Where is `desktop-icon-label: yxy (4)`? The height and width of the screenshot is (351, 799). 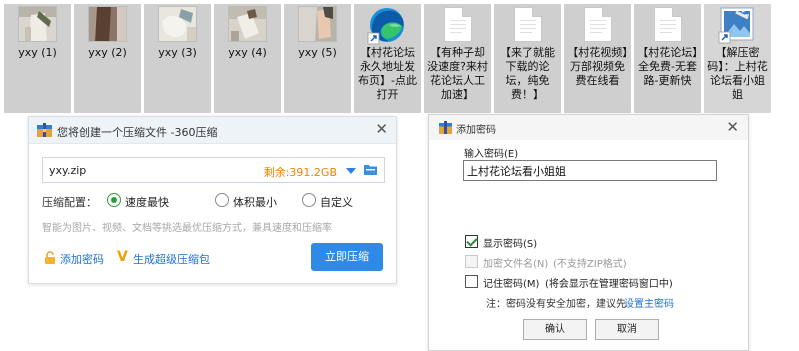
desktop-icon-label: yxy (4) is located at coordinates (247, 52).